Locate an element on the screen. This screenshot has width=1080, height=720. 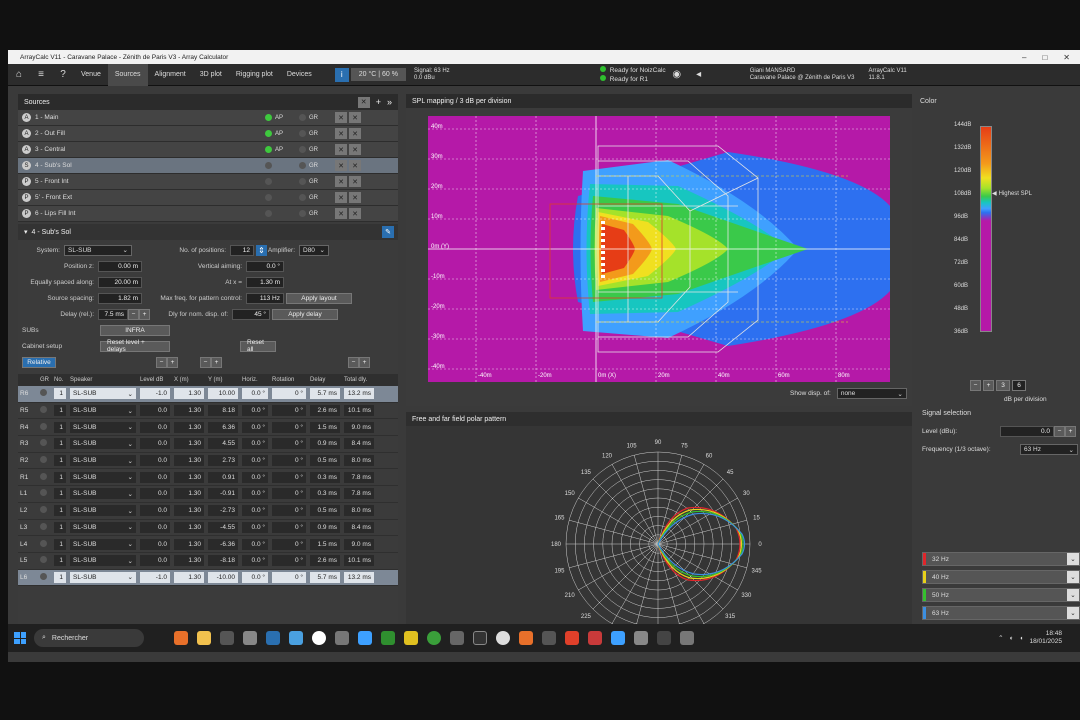
y-field: 0.91 is located at coordinates (223, 477).